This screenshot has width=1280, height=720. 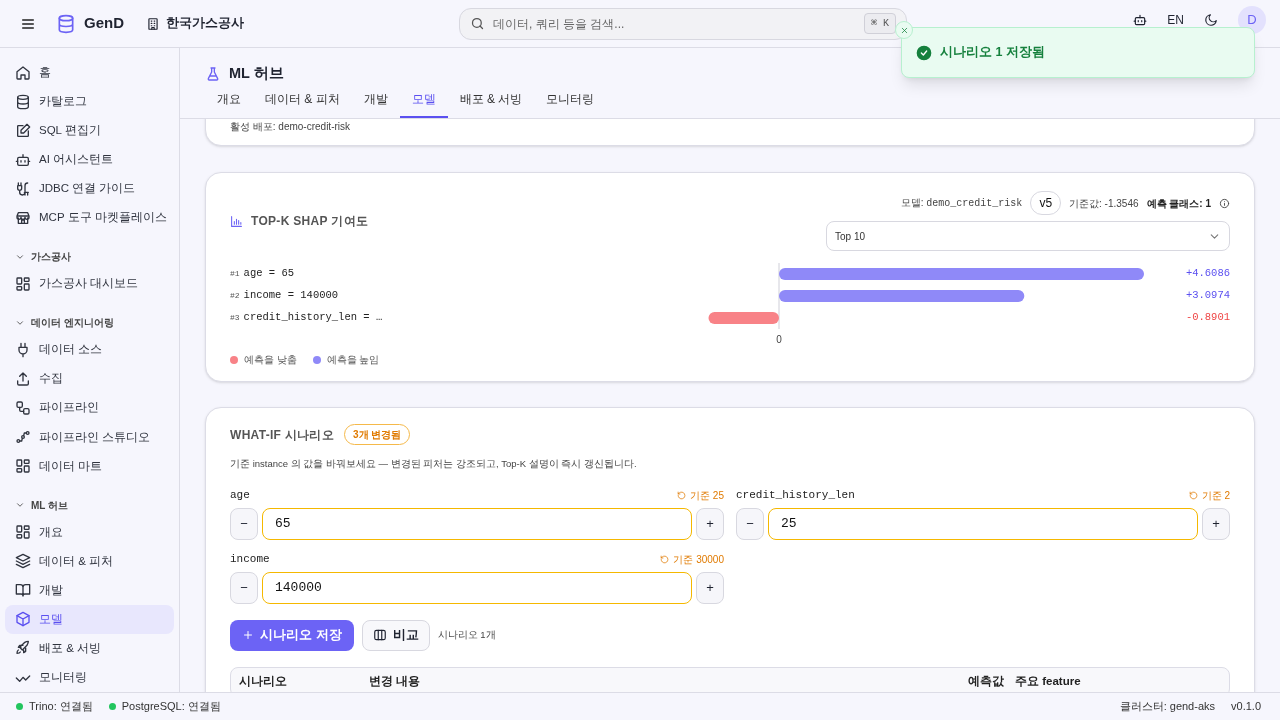 What do you see at coordinates (1175, 19) in the screenshot?
I see `language-toggle: EN` at bounding box center [1175, 19].